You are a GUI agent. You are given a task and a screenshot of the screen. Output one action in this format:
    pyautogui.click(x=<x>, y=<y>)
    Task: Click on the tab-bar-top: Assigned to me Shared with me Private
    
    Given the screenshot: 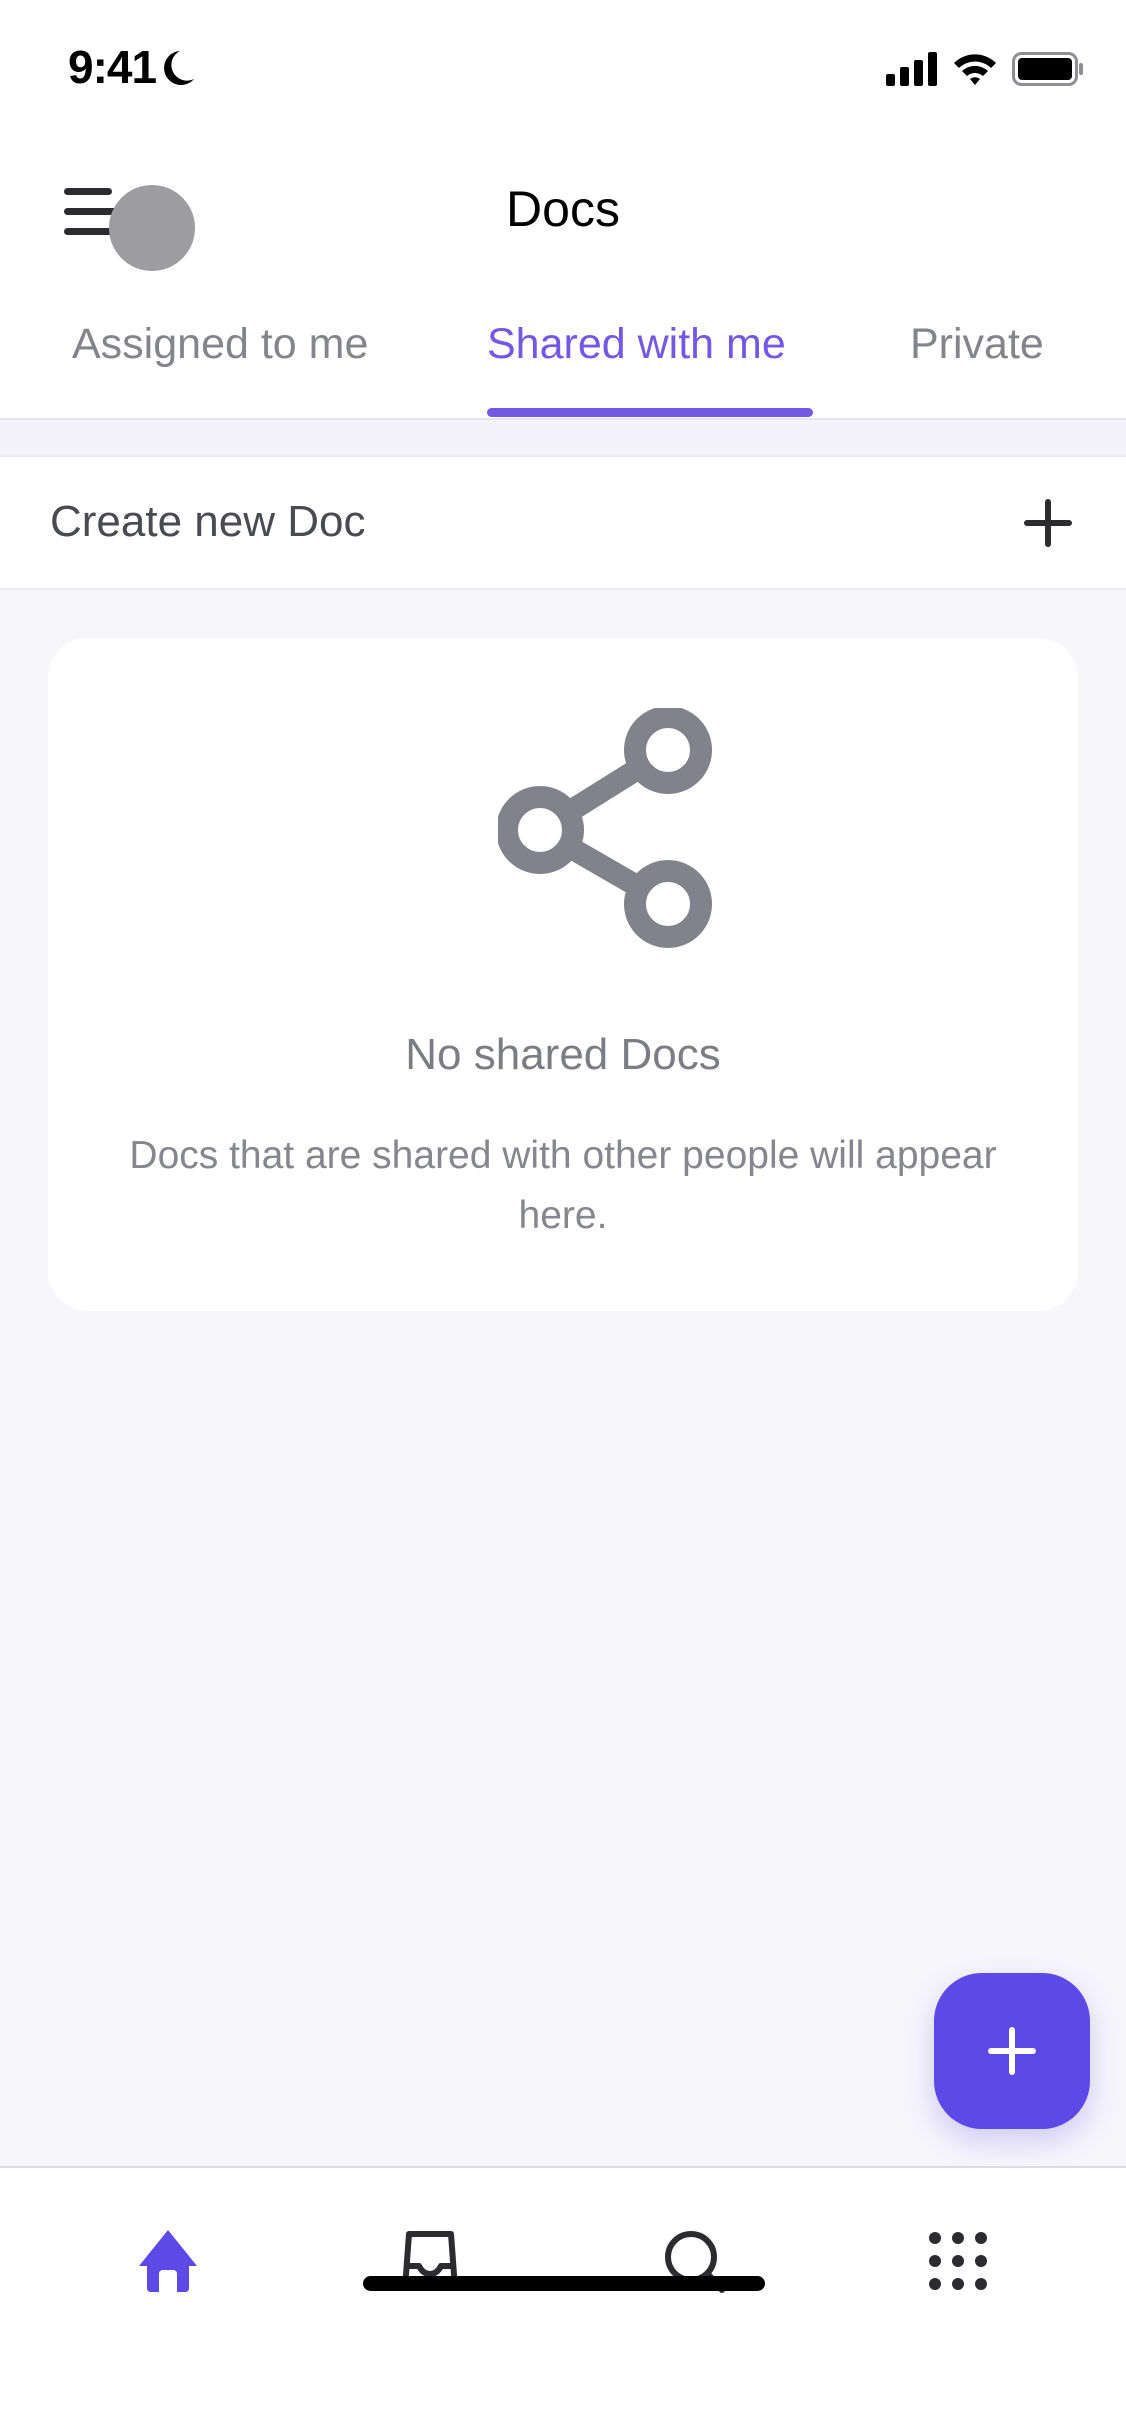 What is the action you would take?
    pyautogui.click(x=563, y=370)
    